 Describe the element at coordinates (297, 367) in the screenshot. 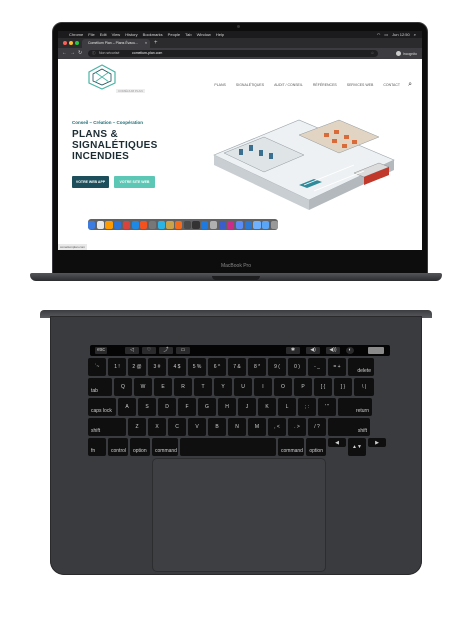

I see `keyboard-key: 0 )` at that location.